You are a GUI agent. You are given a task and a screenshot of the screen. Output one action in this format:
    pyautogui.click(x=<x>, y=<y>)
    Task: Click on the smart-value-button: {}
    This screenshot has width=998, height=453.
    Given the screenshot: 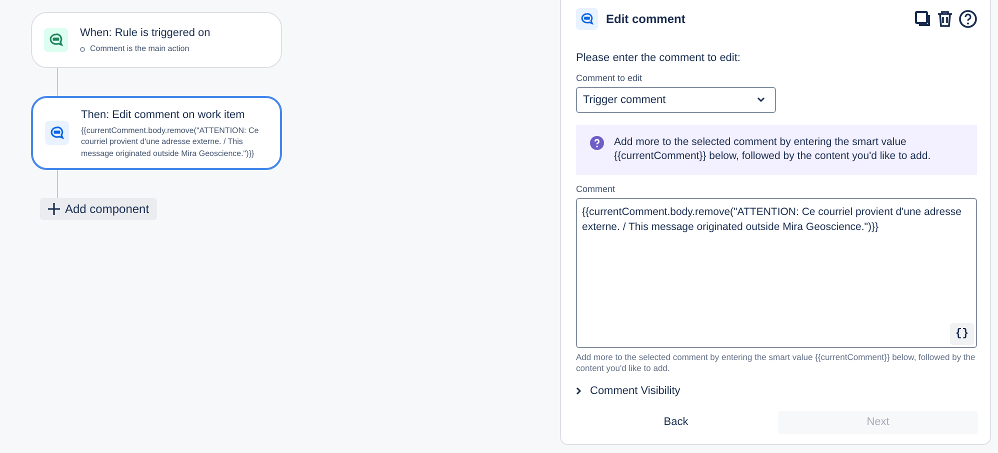 What is the action you would take?
    pyautogui.click(x=962, y=334)
    